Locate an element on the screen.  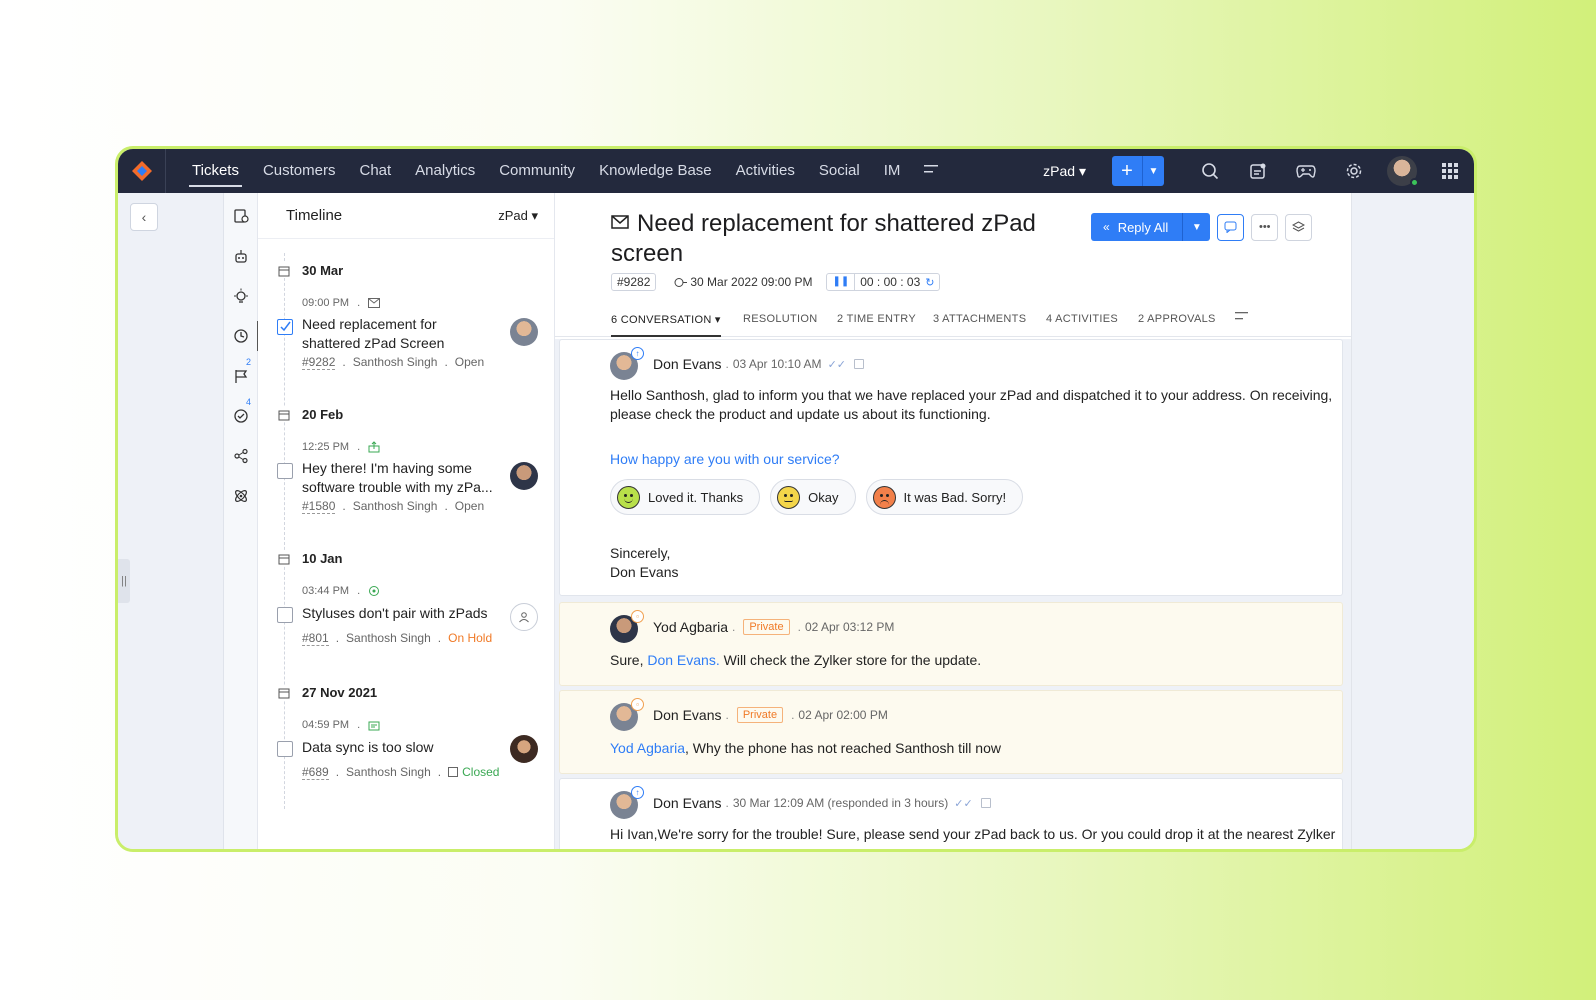
more-options-icon: ••• is located at coordinates (1265, 227).